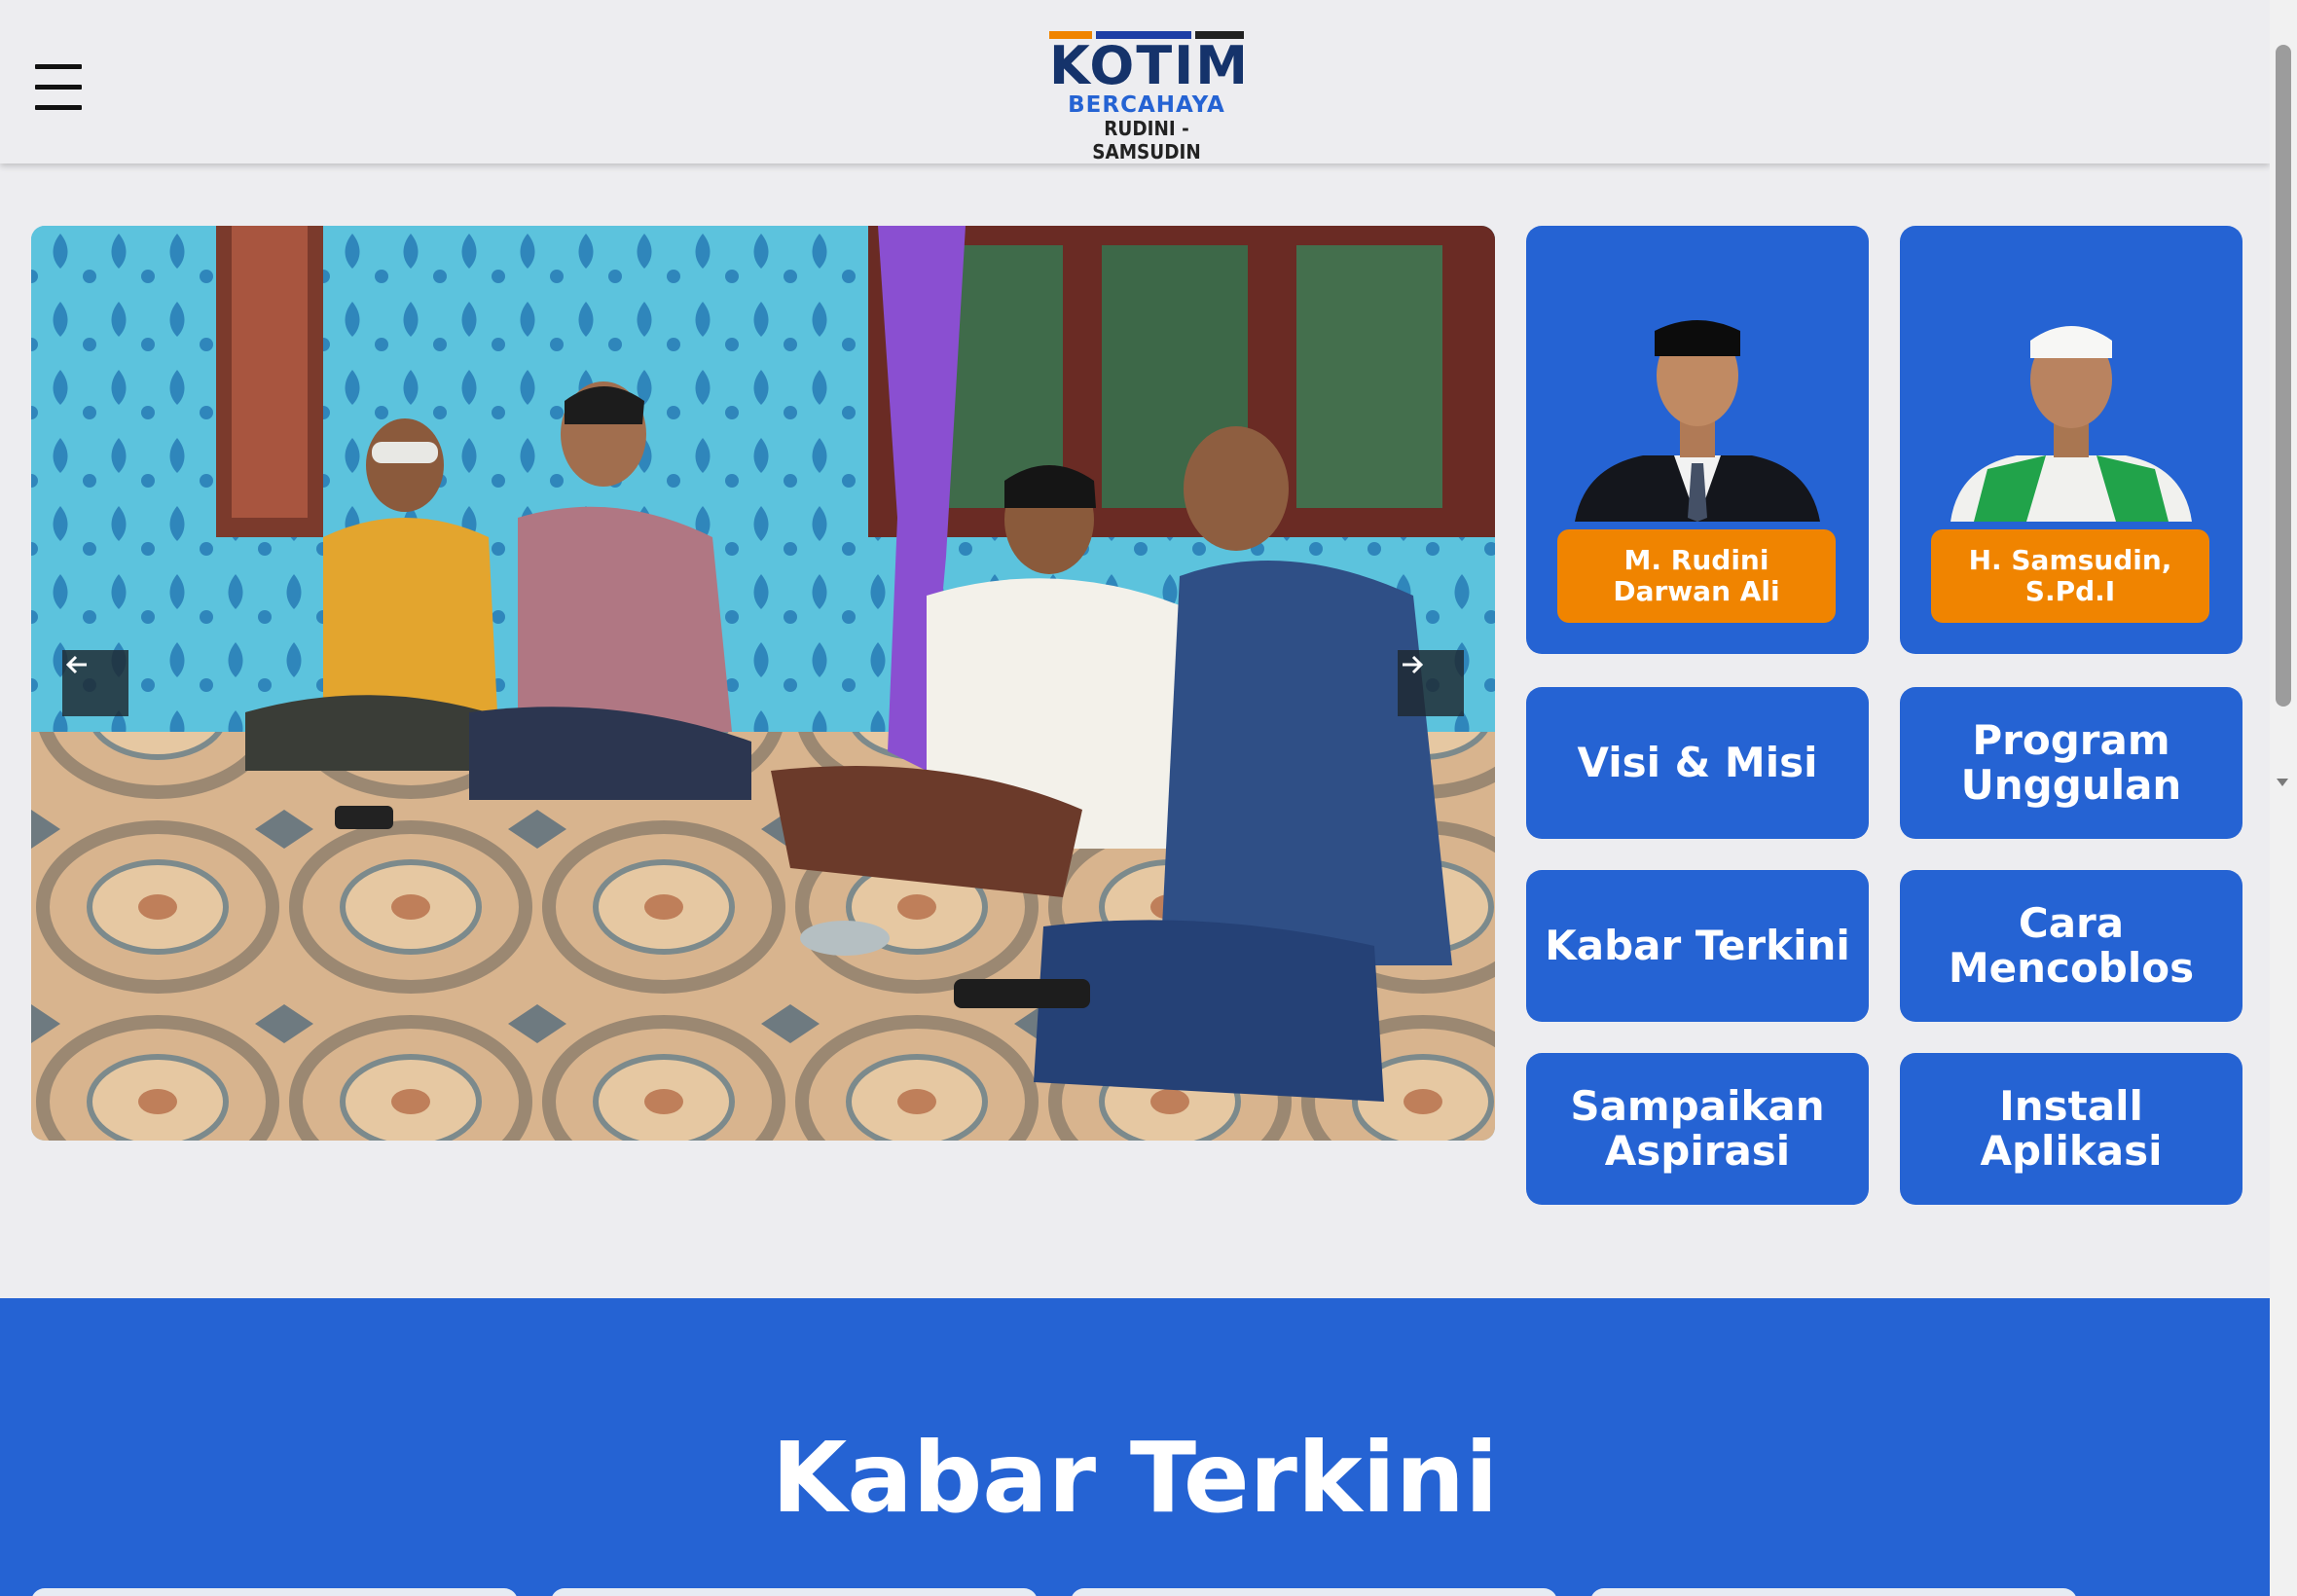  I want to click on arrow-right-icon, so click(1413, 664).